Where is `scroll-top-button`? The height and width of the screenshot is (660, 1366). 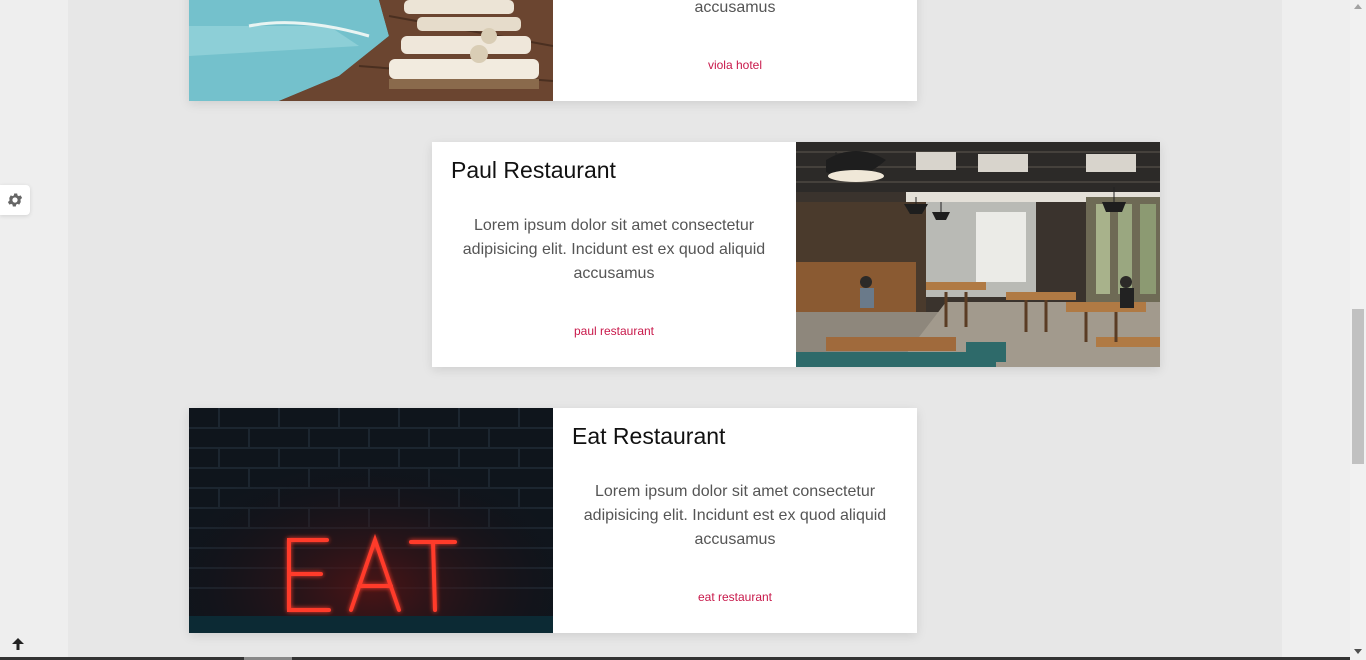
scroll-top-button is located at coordinates (18, 644).